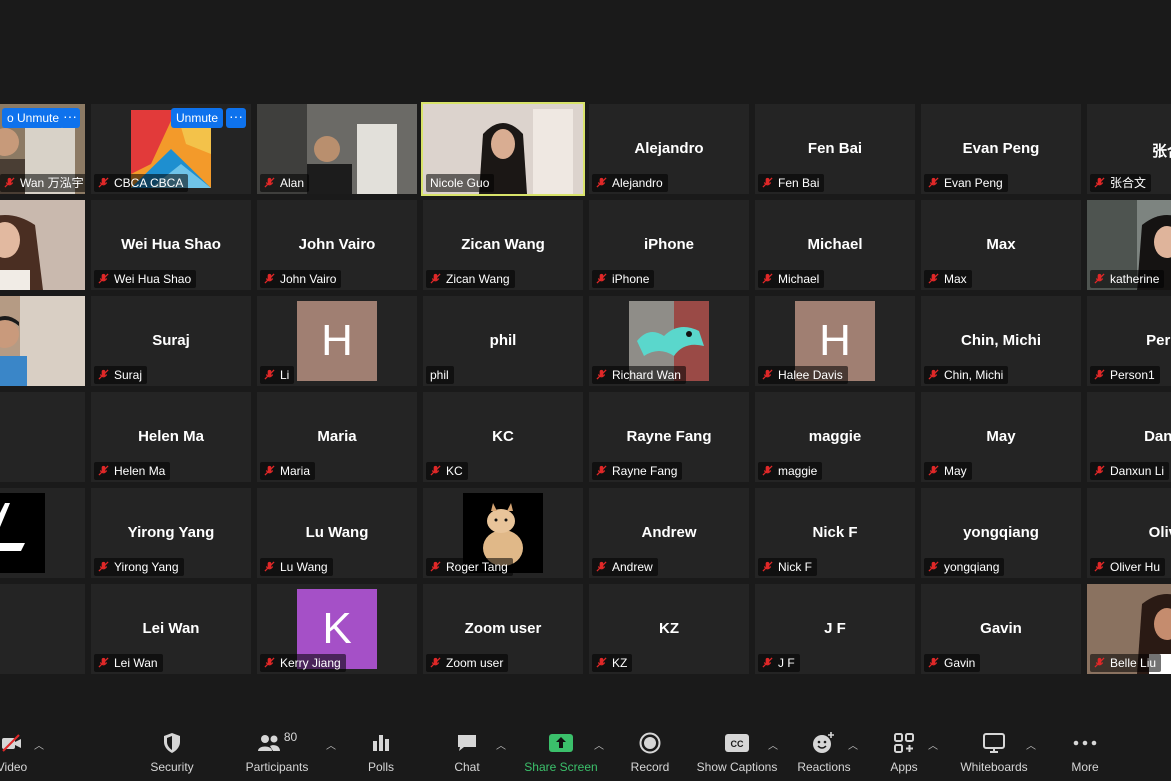  Describe the element at coordinates (337, 149) in the screenshot. I see `participant-tile: Alan` at that location.